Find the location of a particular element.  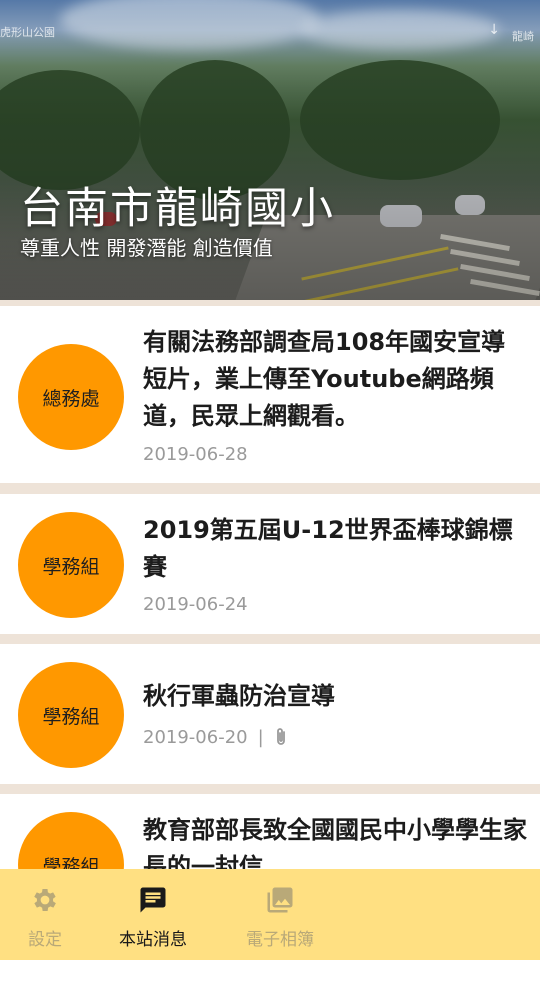

nav-photo-album: 電子相簿 is located at coordinates (280, 914).